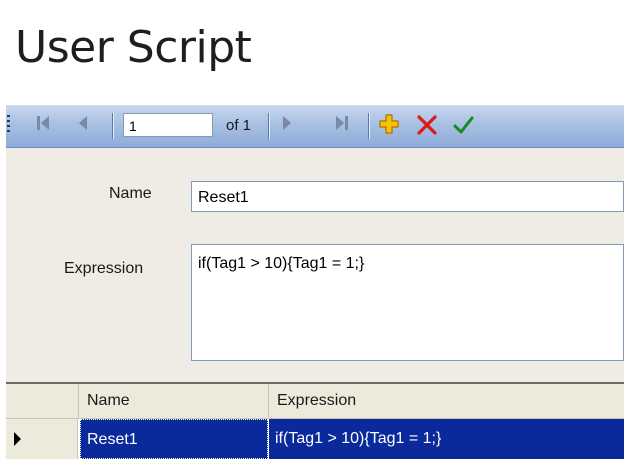 This screenshot has width=624, height=467. What do you see at coordinates (173, 401) in the screenshot?
I see `column-header-name: Name` at bounding box center [173, 401].